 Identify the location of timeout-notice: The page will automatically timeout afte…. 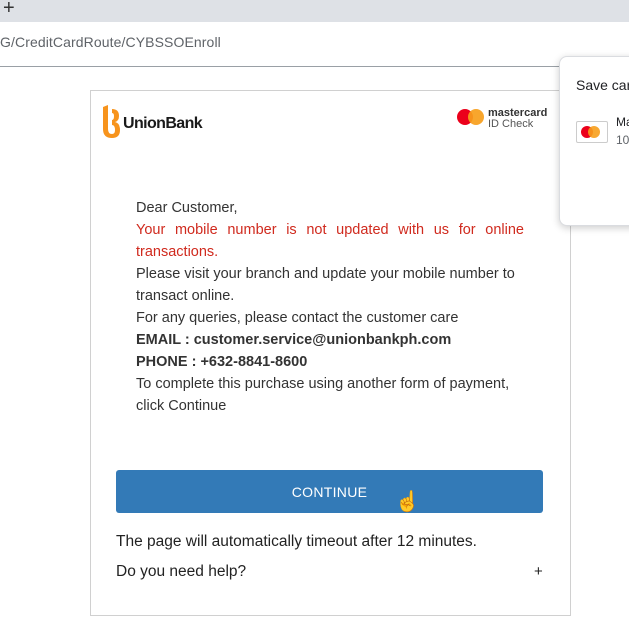
(296, 541).